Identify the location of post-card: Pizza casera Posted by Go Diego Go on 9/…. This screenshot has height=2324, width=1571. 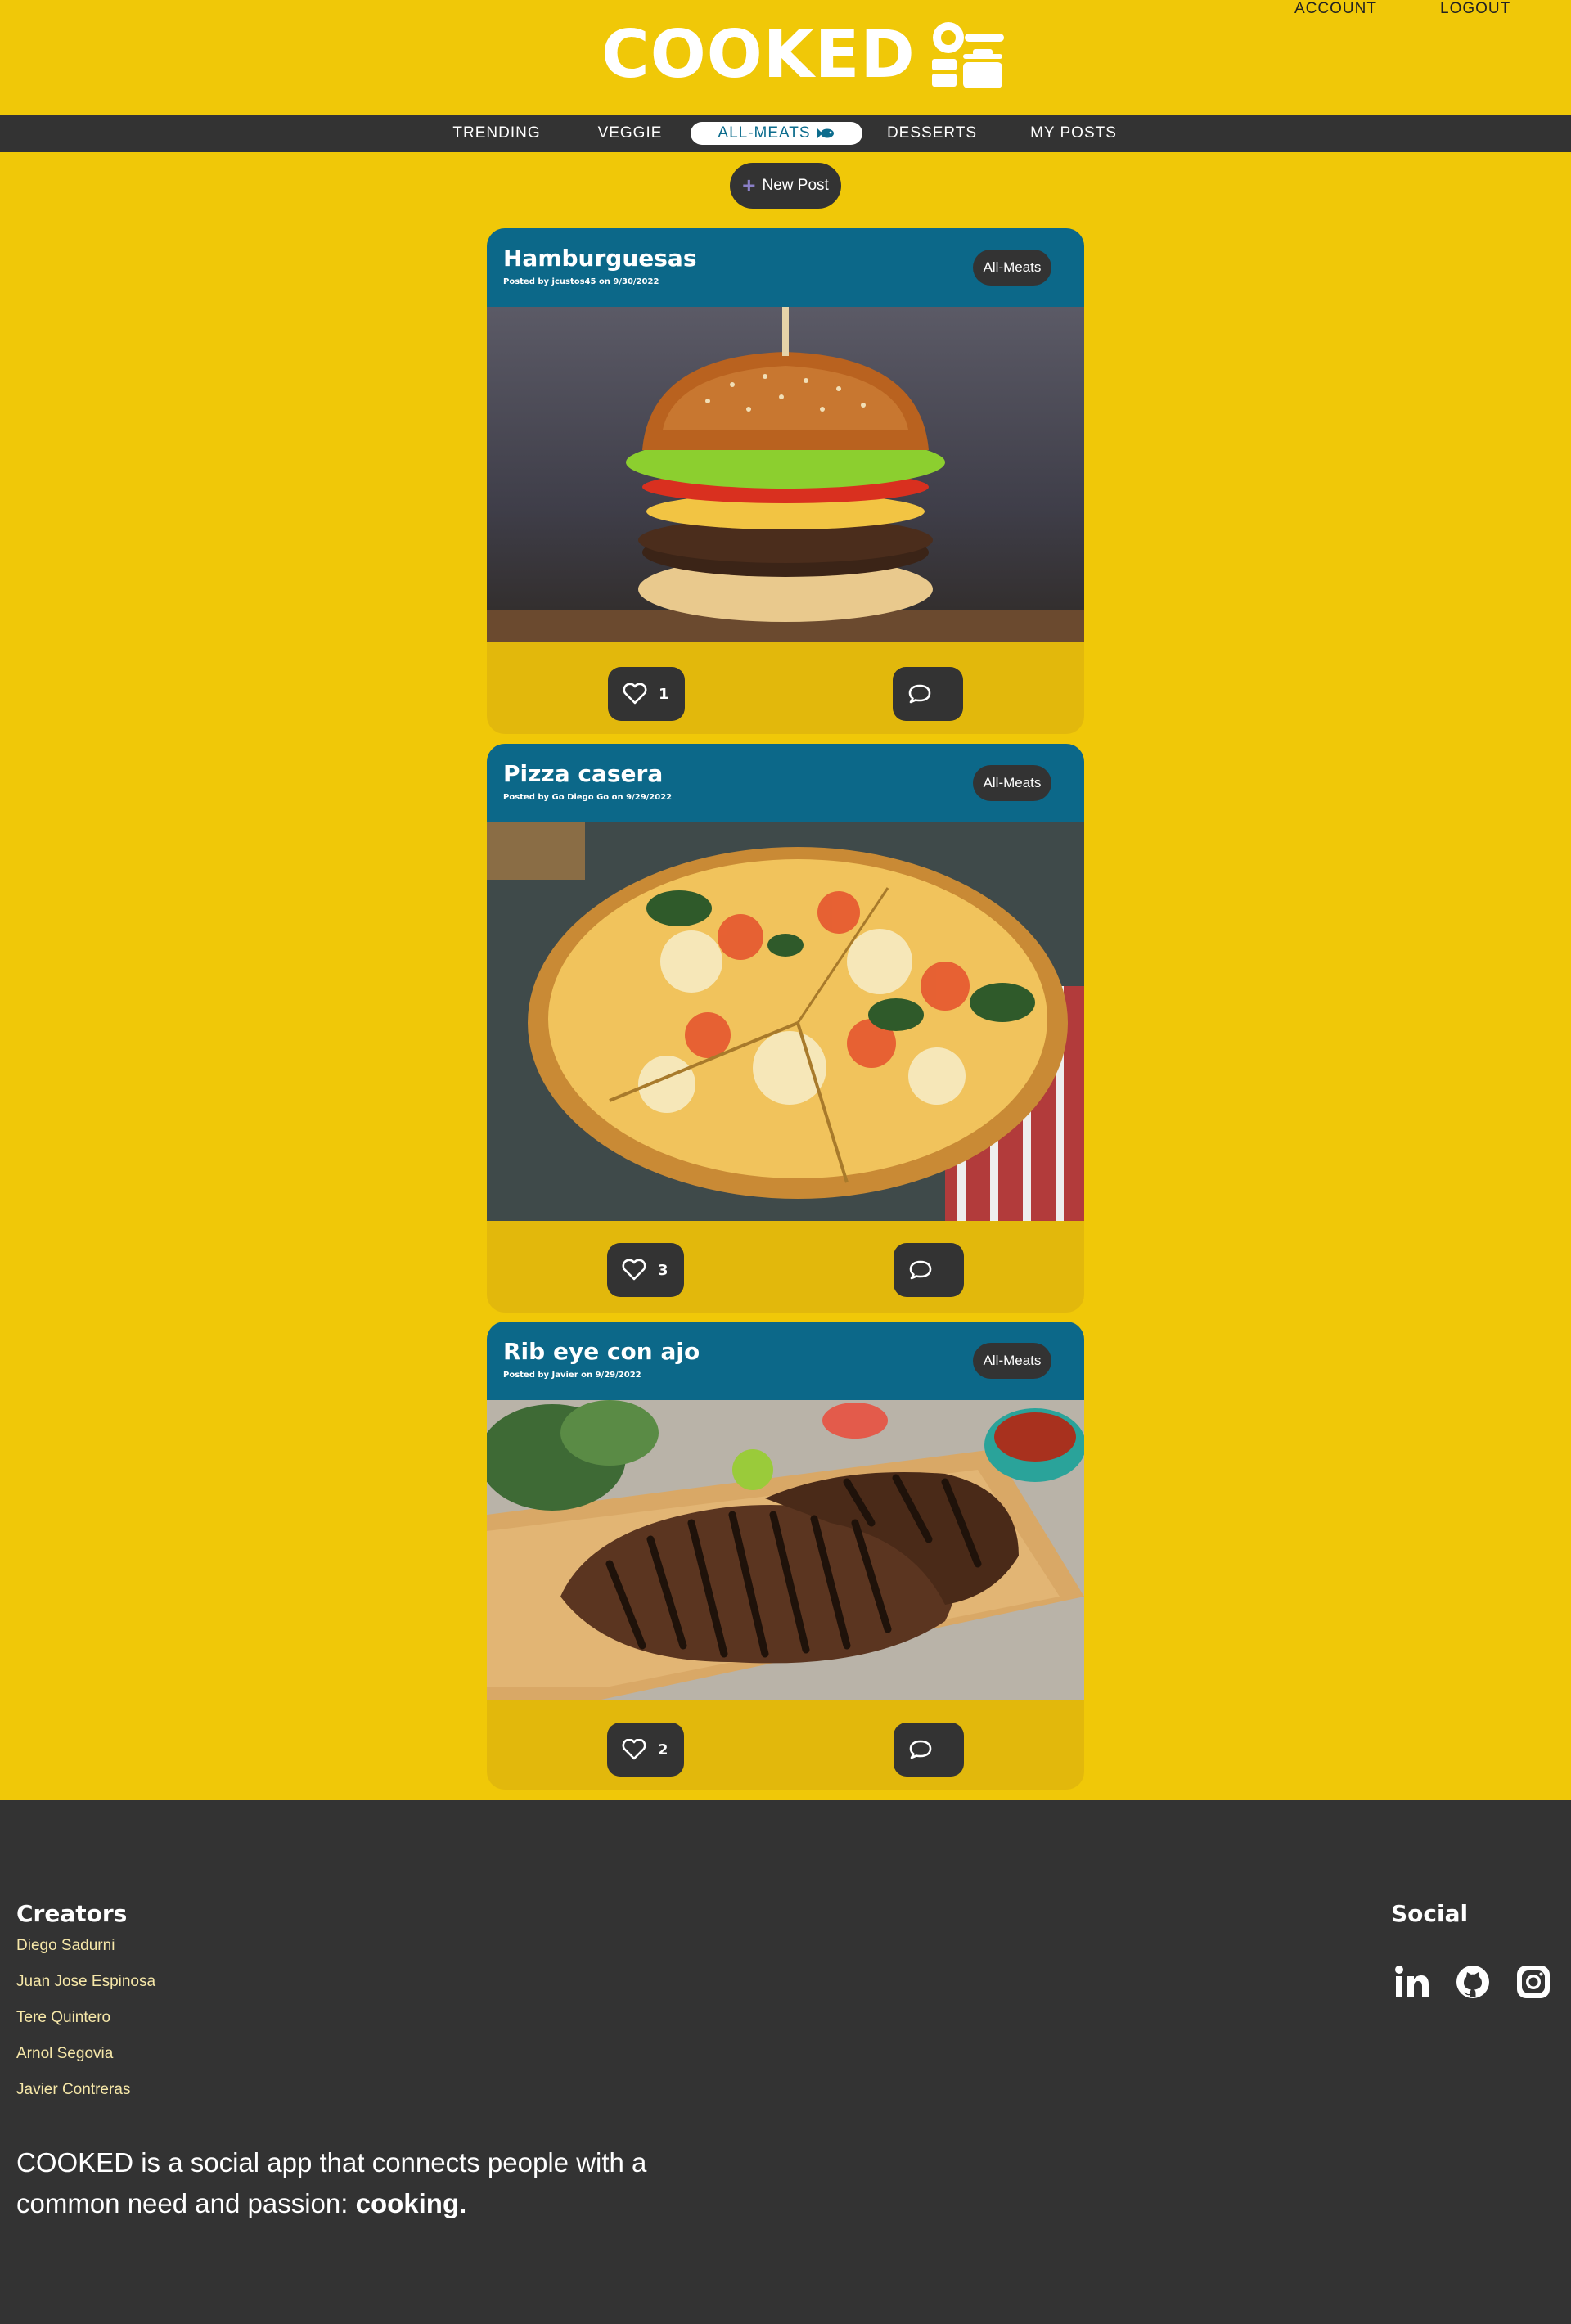
(785, 1029).